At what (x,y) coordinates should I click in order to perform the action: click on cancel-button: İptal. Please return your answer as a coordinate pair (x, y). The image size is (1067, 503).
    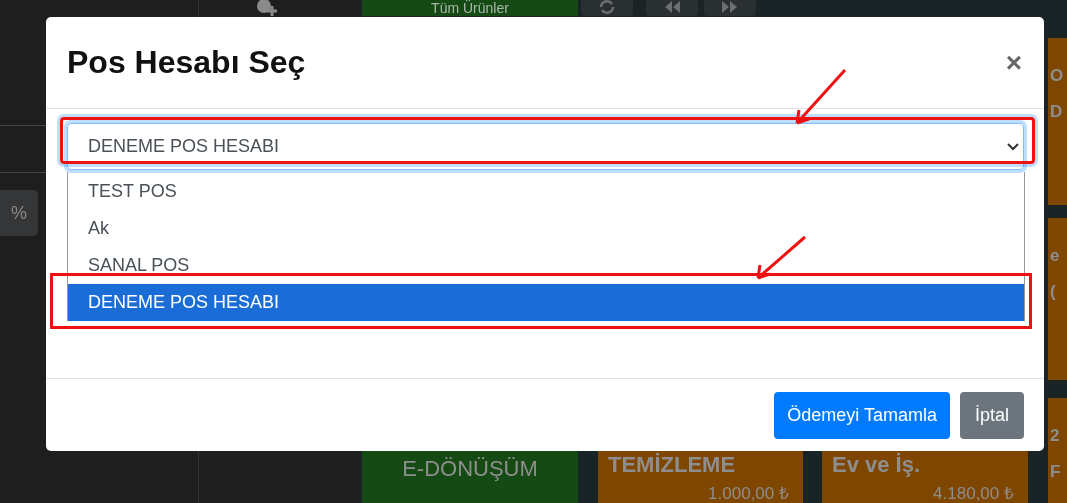
    Looking at the image, I should click on (991, 415).